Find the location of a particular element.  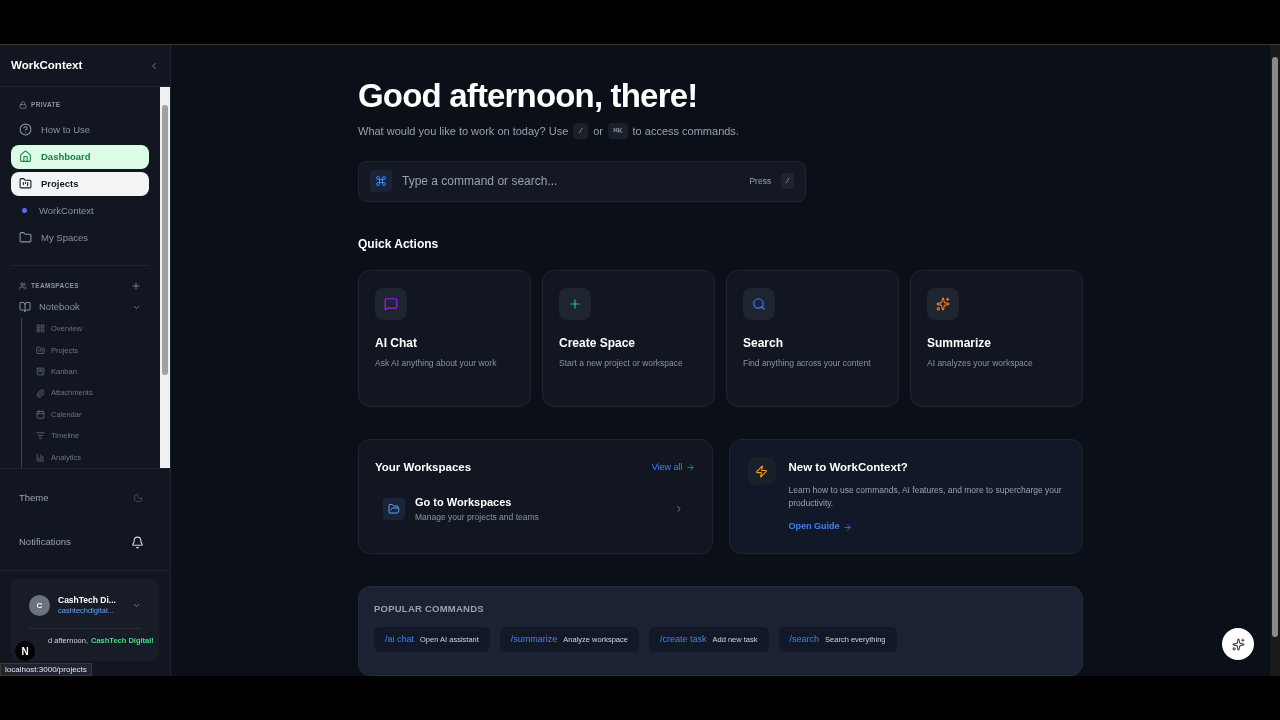

quick-action-card: Create Space Start a new project or workspace is located at coordinates (628, 338).